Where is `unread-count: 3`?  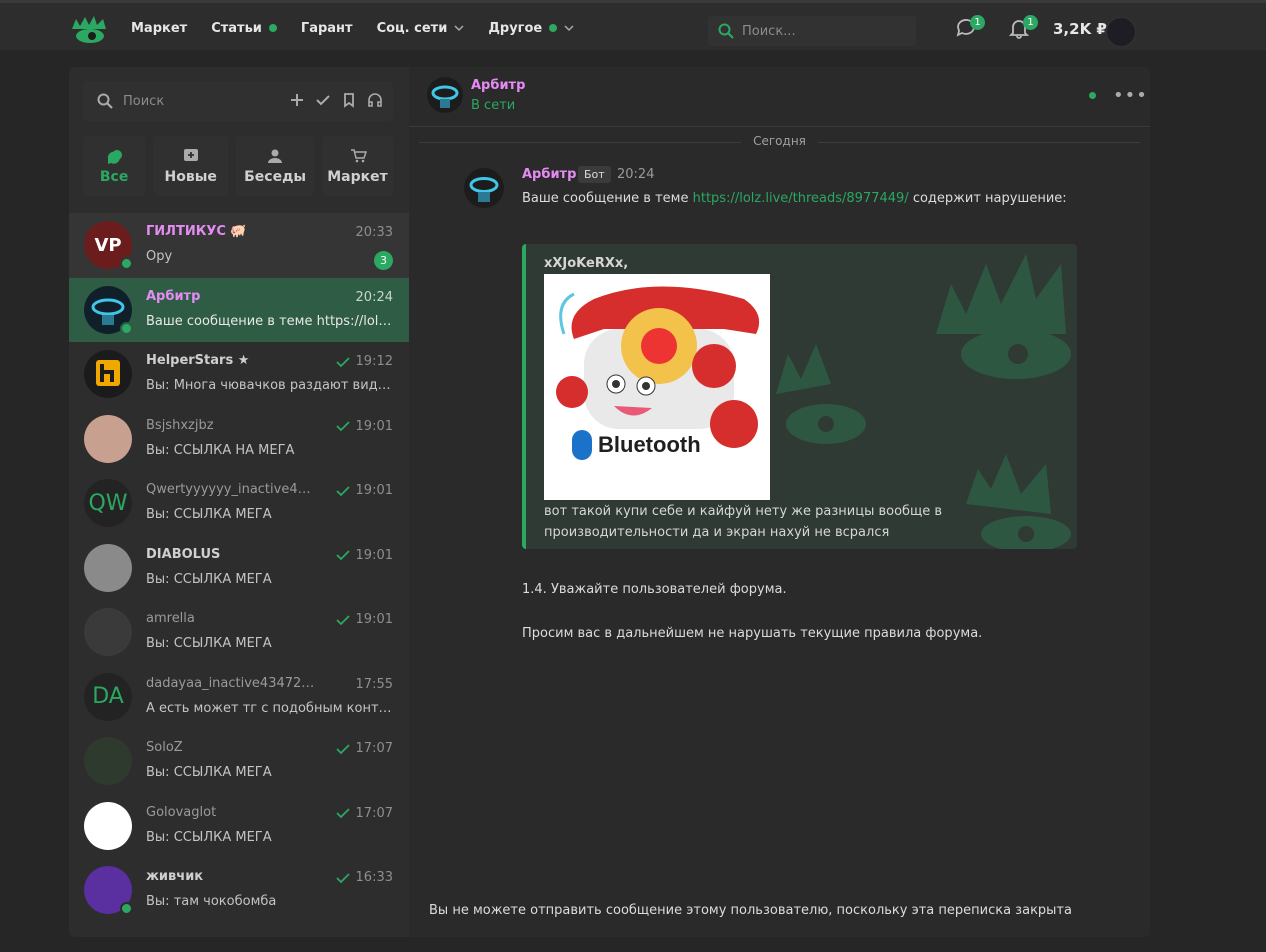
unread-count: 3 is located at coordinates (383, 260).